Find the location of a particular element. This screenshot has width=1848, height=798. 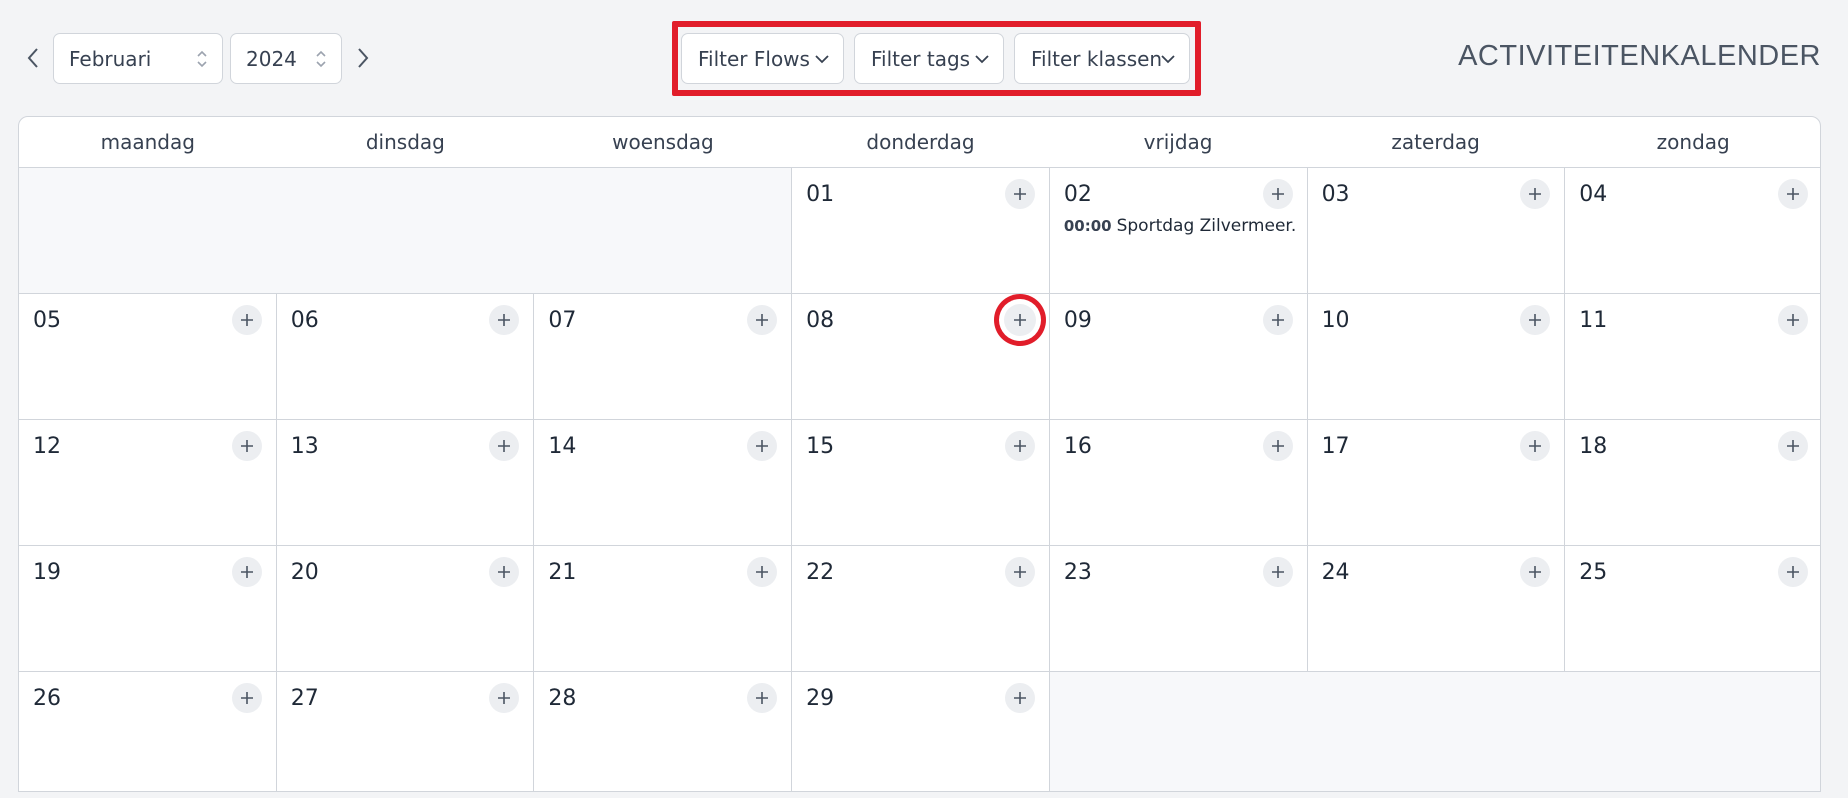

day-number: 27 is located at coordinates (304, 698).